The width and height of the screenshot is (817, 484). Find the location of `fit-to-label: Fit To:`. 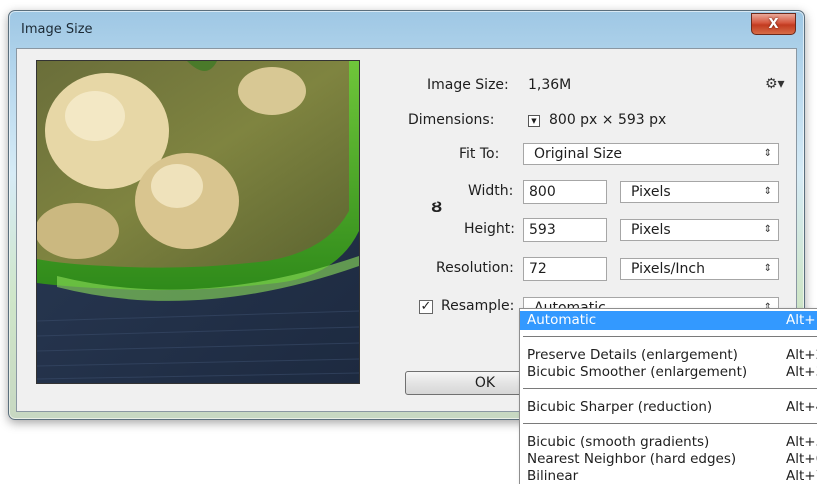

fit-to-label: Fit To: is located at coordinates (479, 154).